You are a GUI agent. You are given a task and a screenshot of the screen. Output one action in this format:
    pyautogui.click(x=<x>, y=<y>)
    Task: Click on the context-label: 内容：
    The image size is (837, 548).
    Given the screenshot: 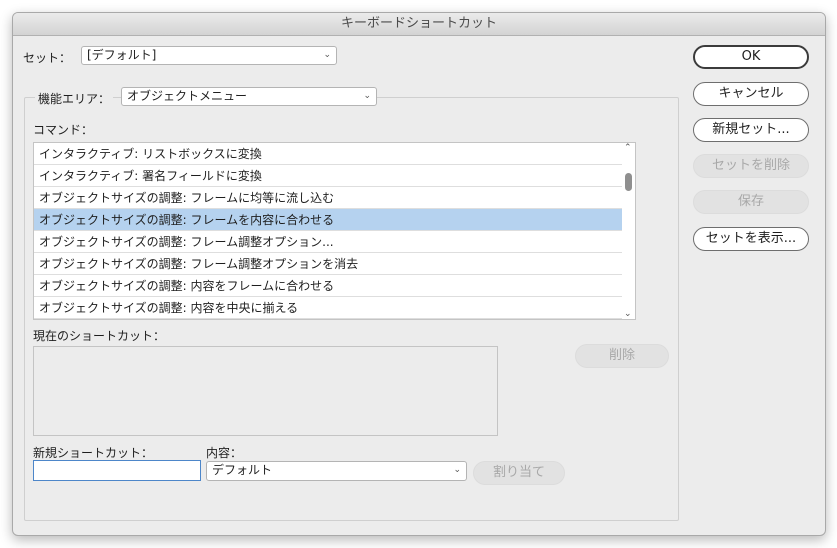 What is the action you would take?
    pyautogui.click(x=224, y=453)
    